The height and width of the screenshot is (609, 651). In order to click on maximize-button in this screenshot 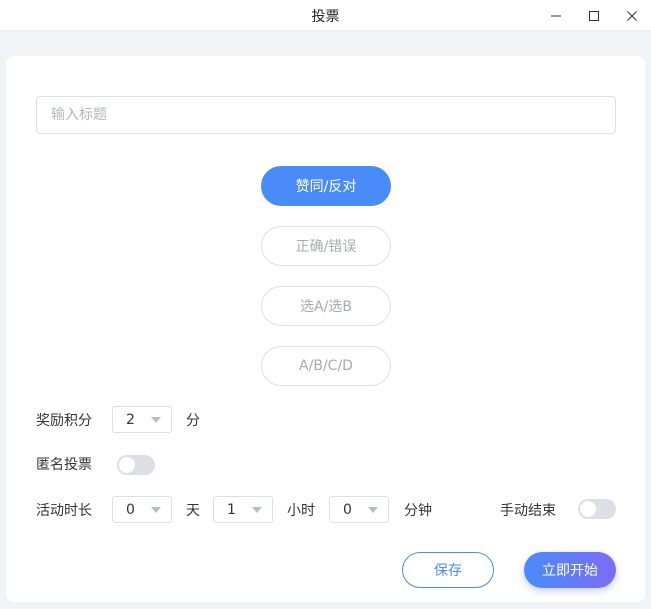, I will do `click(594, 15)`.